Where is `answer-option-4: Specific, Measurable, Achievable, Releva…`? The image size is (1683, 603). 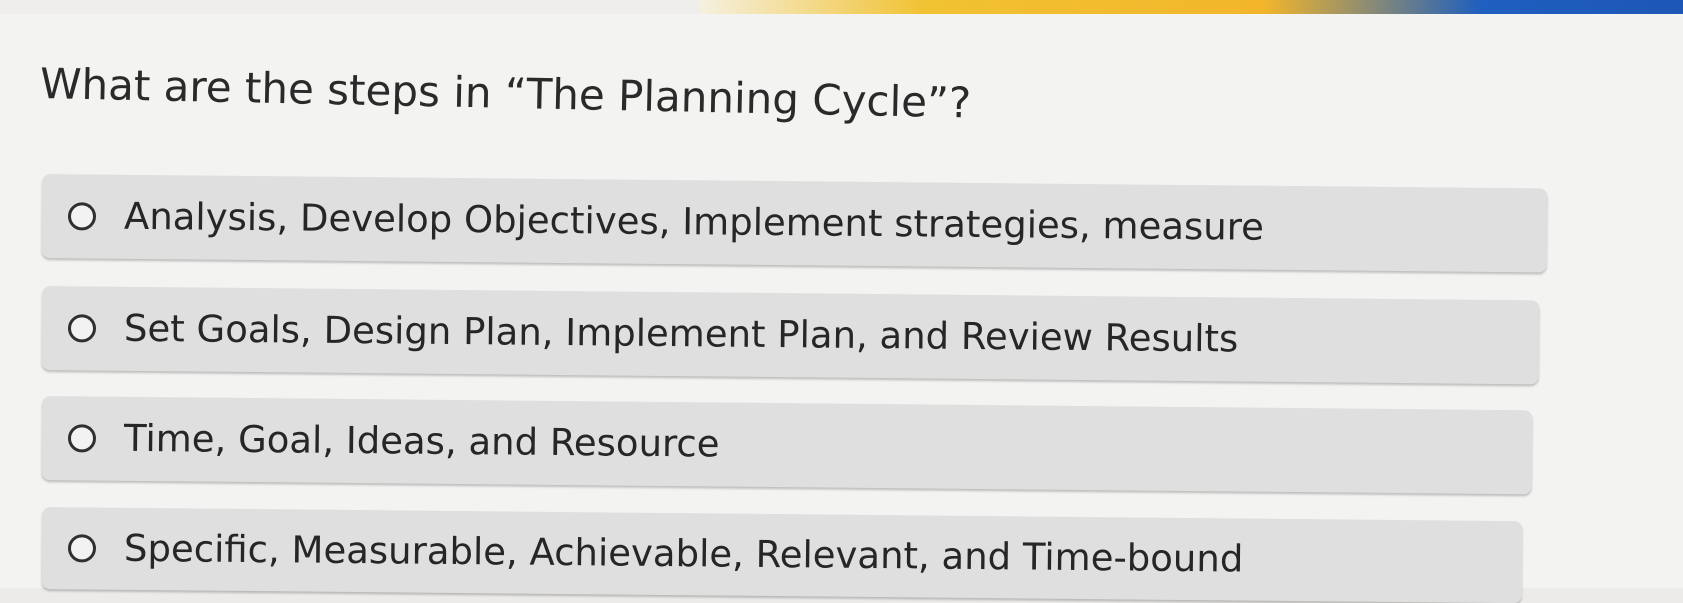
answer-option-4: Specific, Measurable, Achievable, Releva… is located at coordinates (782, 555).